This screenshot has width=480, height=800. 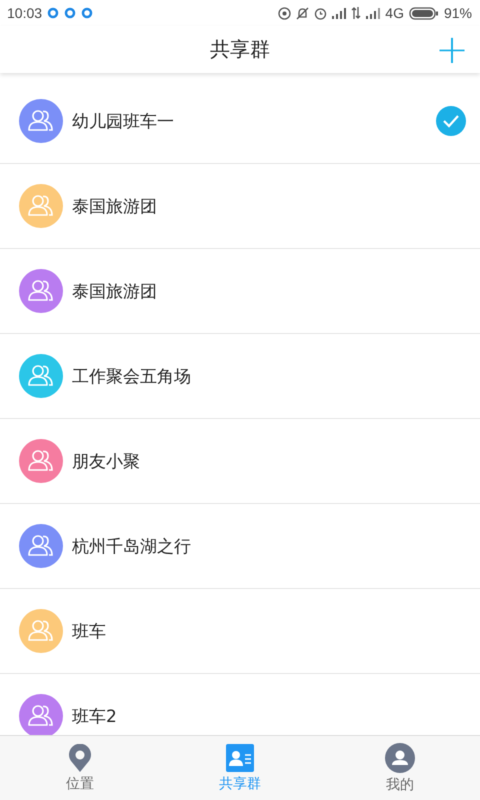 What do you see at coordinates (240, 546) in the screenshot?
I see `group-item: 杭州千岛湖之行` at bounding box center [240, 546].